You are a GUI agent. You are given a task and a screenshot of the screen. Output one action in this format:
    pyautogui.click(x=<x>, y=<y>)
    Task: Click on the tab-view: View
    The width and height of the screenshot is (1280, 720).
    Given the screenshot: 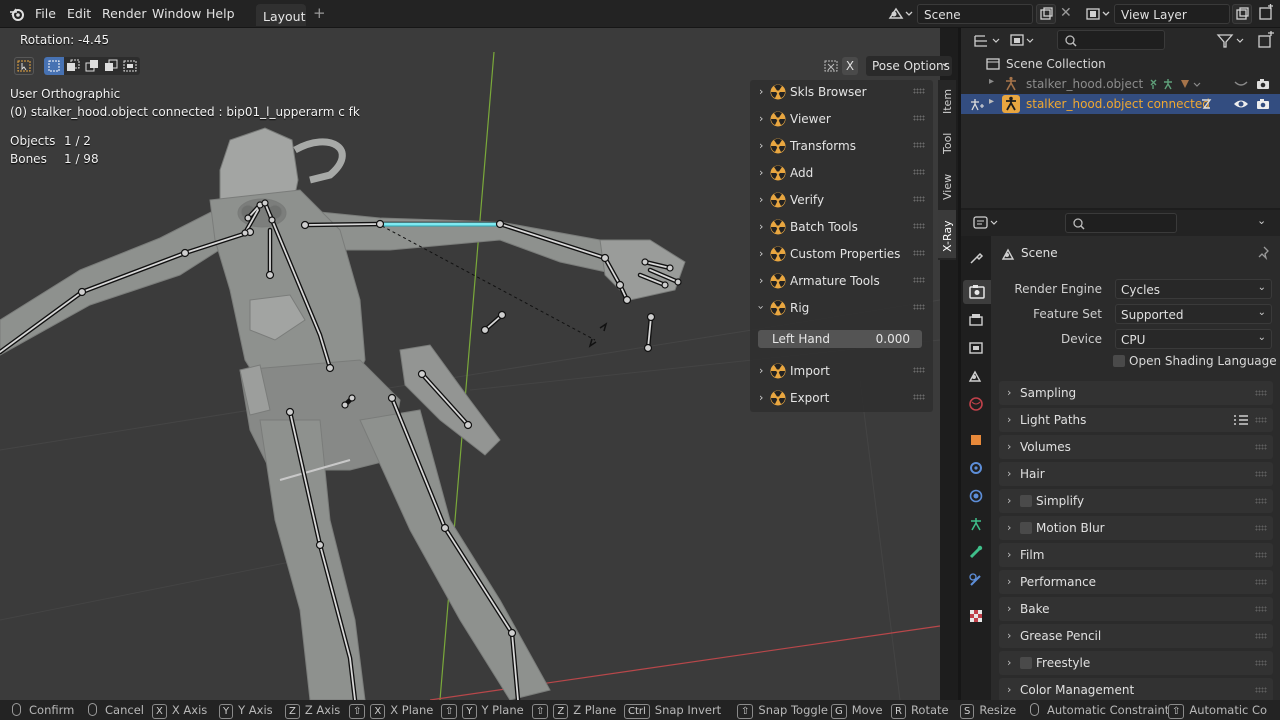 What is the action you would take?
    pyautogui.click(x=947, y=186)
    